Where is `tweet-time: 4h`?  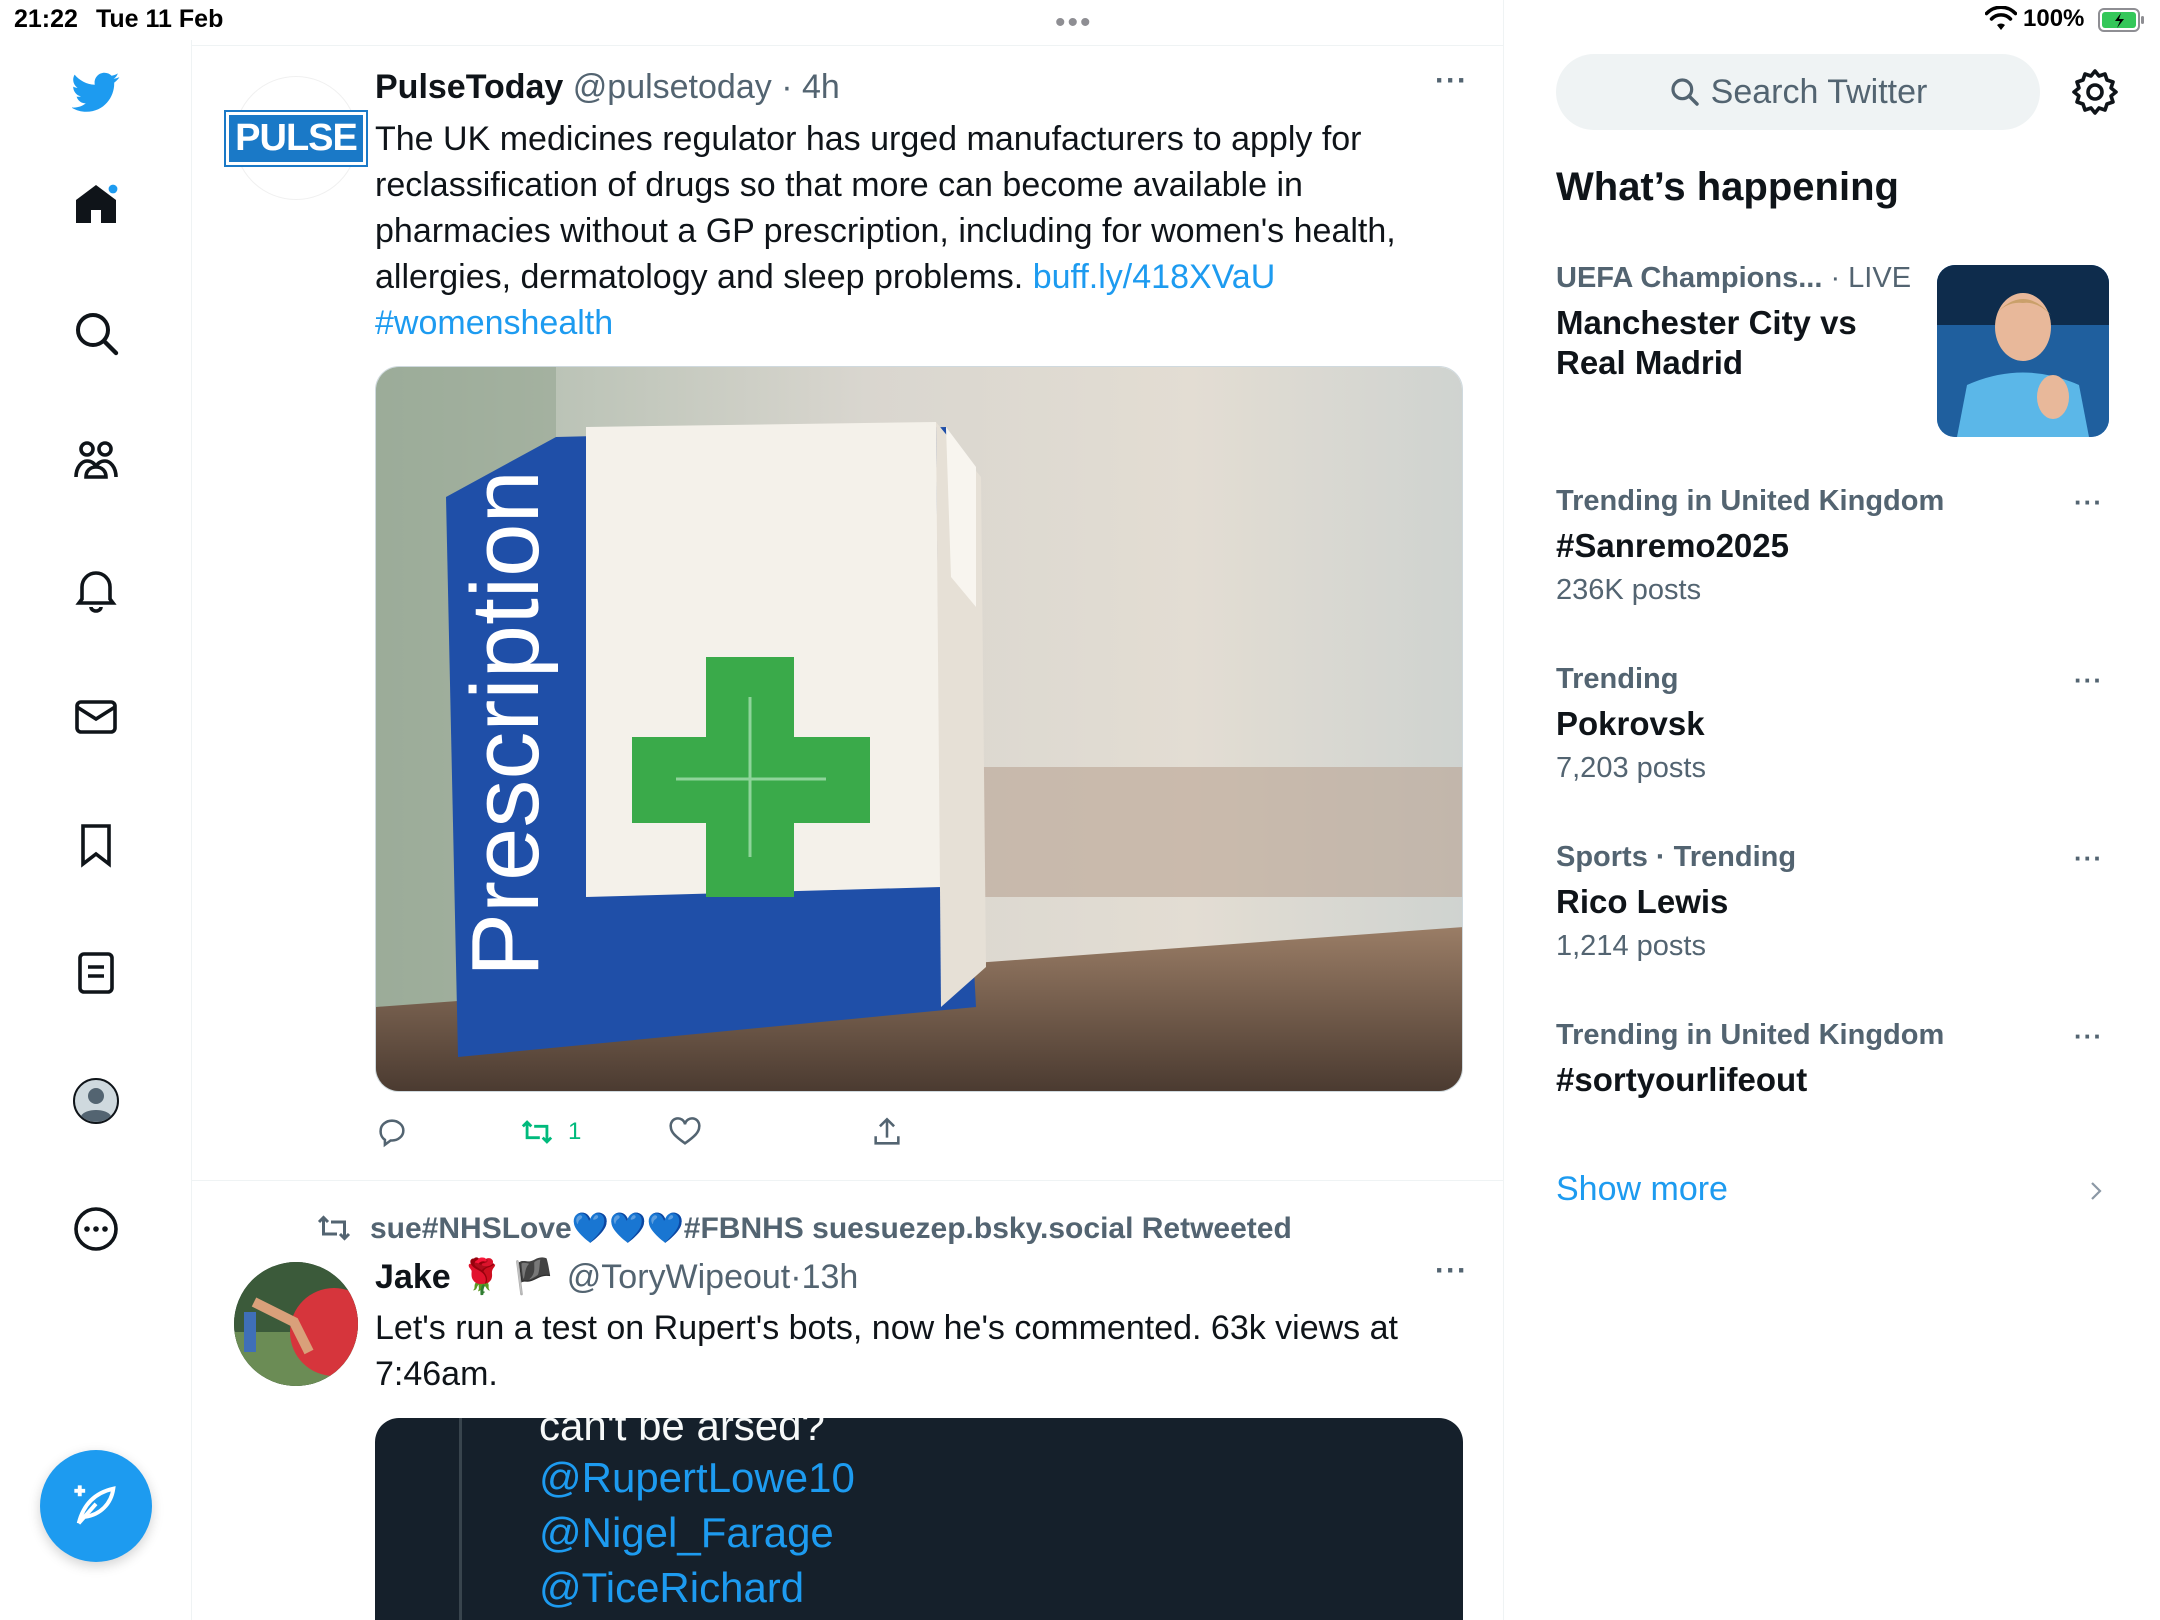
tweet-time: 4h is located at coordinates (821, 87).